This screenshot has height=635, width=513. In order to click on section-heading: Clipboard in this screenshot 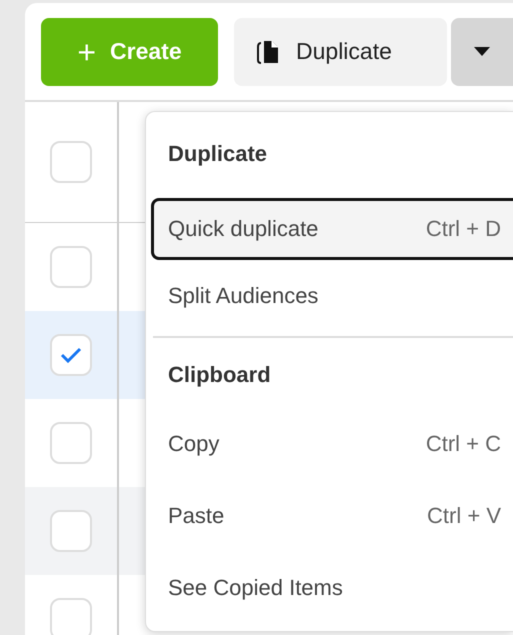, I will do `click(219, 375)`.